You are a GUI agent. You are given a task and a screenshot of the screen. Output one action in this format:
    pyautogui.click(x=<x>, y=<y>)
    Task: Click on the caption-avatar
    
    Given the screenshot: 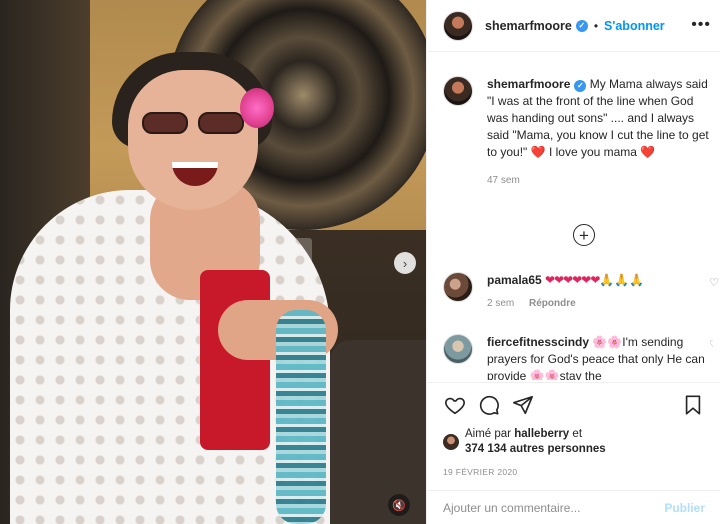 What is the action you would take?
    pyautogui.click(x=458, y=91)
    